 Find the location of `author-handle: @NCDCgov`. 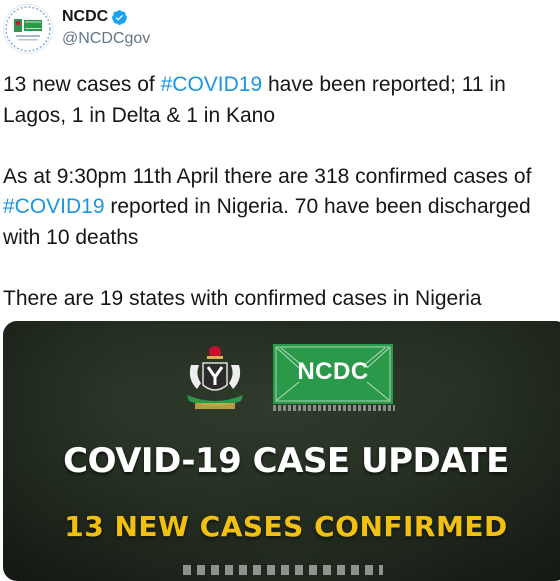

author-handle: @NCDCgov is located at coordinates (106, 39).